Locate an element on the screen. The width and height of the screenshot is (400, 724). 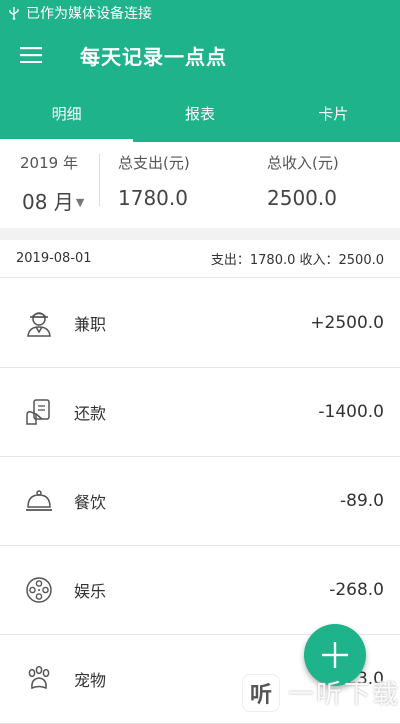
tab-reports: 报表 is located at coordinates (199, 113).